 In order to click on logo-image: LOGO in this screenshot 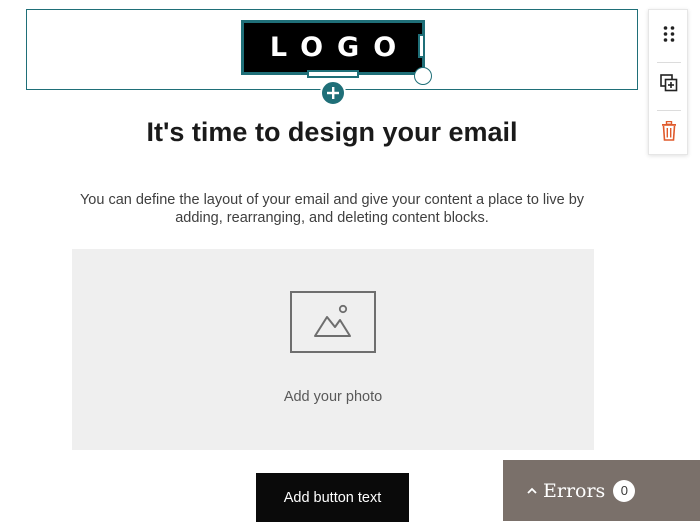, I will do `click(333, 47)`.